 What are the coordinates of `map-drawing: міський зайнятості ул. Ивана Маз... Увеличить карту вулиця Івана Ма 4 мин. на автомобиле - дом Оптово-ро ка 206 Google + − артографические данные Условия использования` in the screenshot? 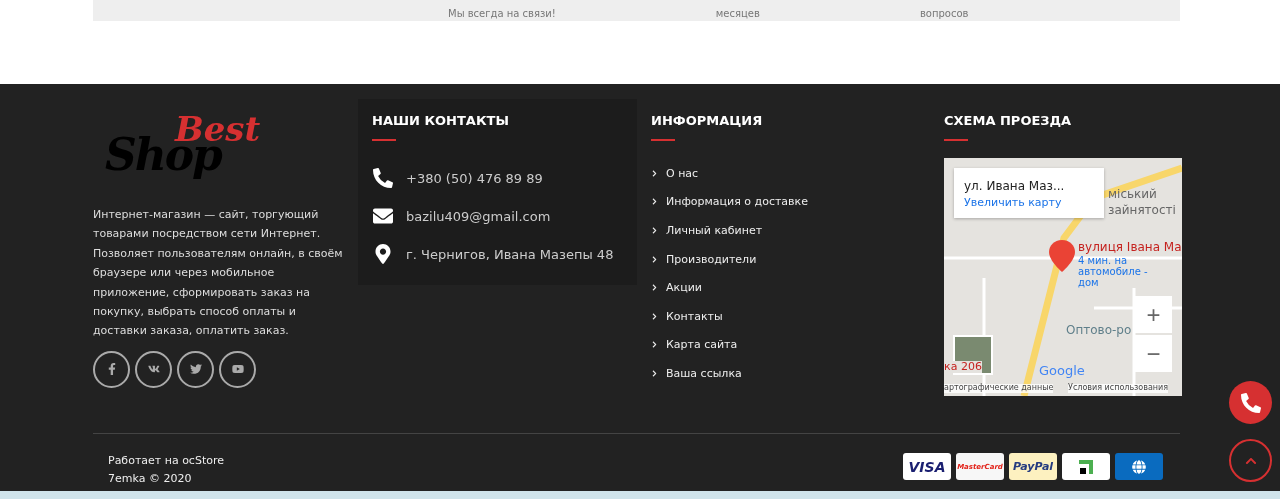 It's located at (1063, 277).